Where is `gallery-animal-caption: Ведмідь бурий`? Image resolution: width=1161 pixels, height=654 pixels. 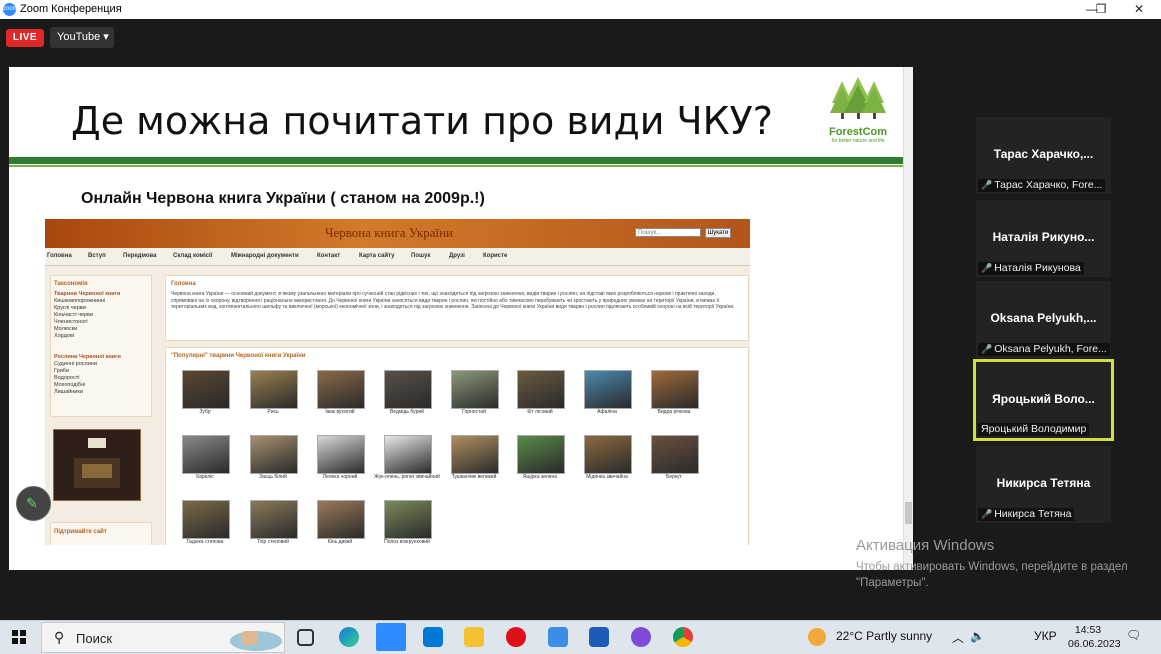 gallery-animal-caption: Ведмідь бурий is located at coordinates (407, 412).